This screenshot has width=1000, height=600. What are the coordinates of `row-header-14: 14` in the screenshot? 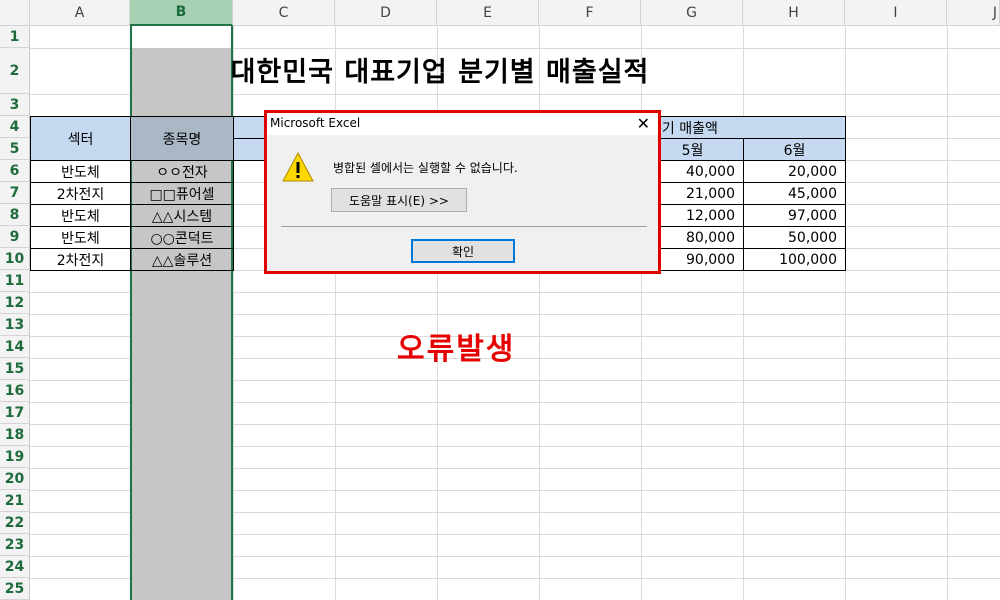 It's located at (15, 347).